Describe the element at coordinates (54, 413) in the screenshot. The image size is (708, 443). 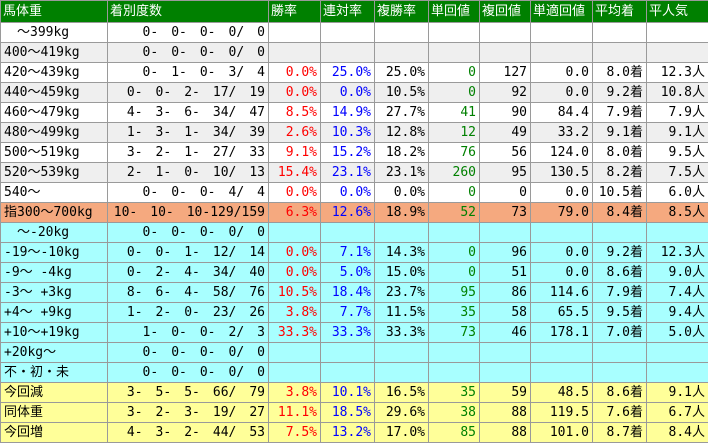
I see `row-label: 同体重` at that location.